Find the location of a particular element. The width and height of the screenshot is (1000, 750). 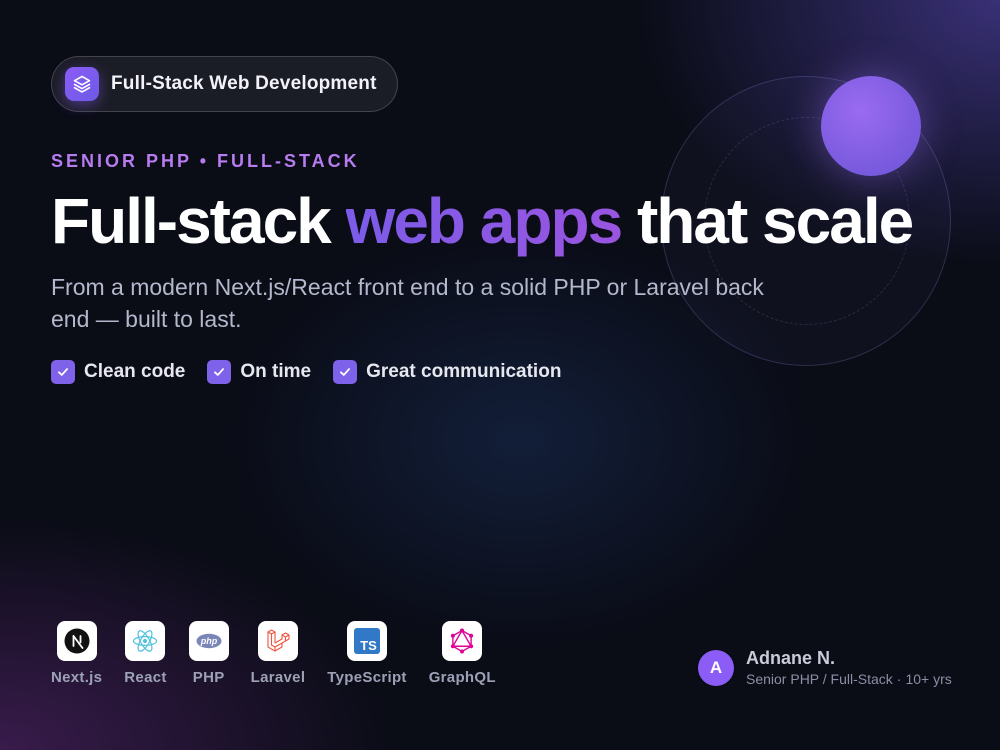

tech-item-graphql: GraphQL is located at coordinates (462, 653).